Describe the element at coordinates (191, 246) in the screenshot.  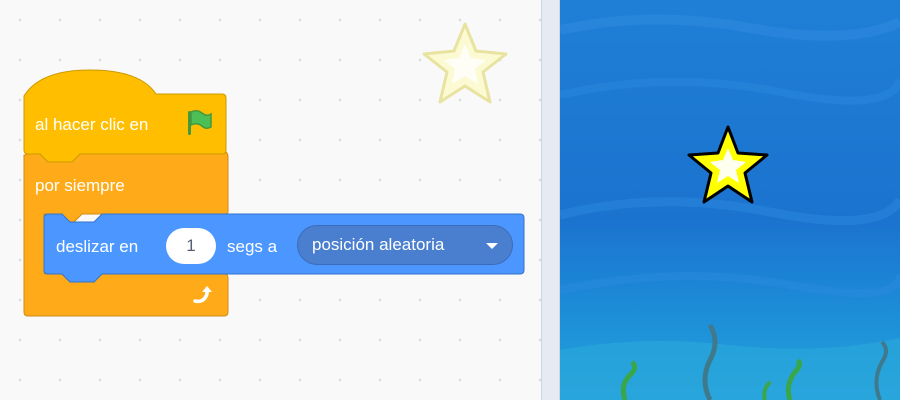
I see `seconds-input: 1` at that location.